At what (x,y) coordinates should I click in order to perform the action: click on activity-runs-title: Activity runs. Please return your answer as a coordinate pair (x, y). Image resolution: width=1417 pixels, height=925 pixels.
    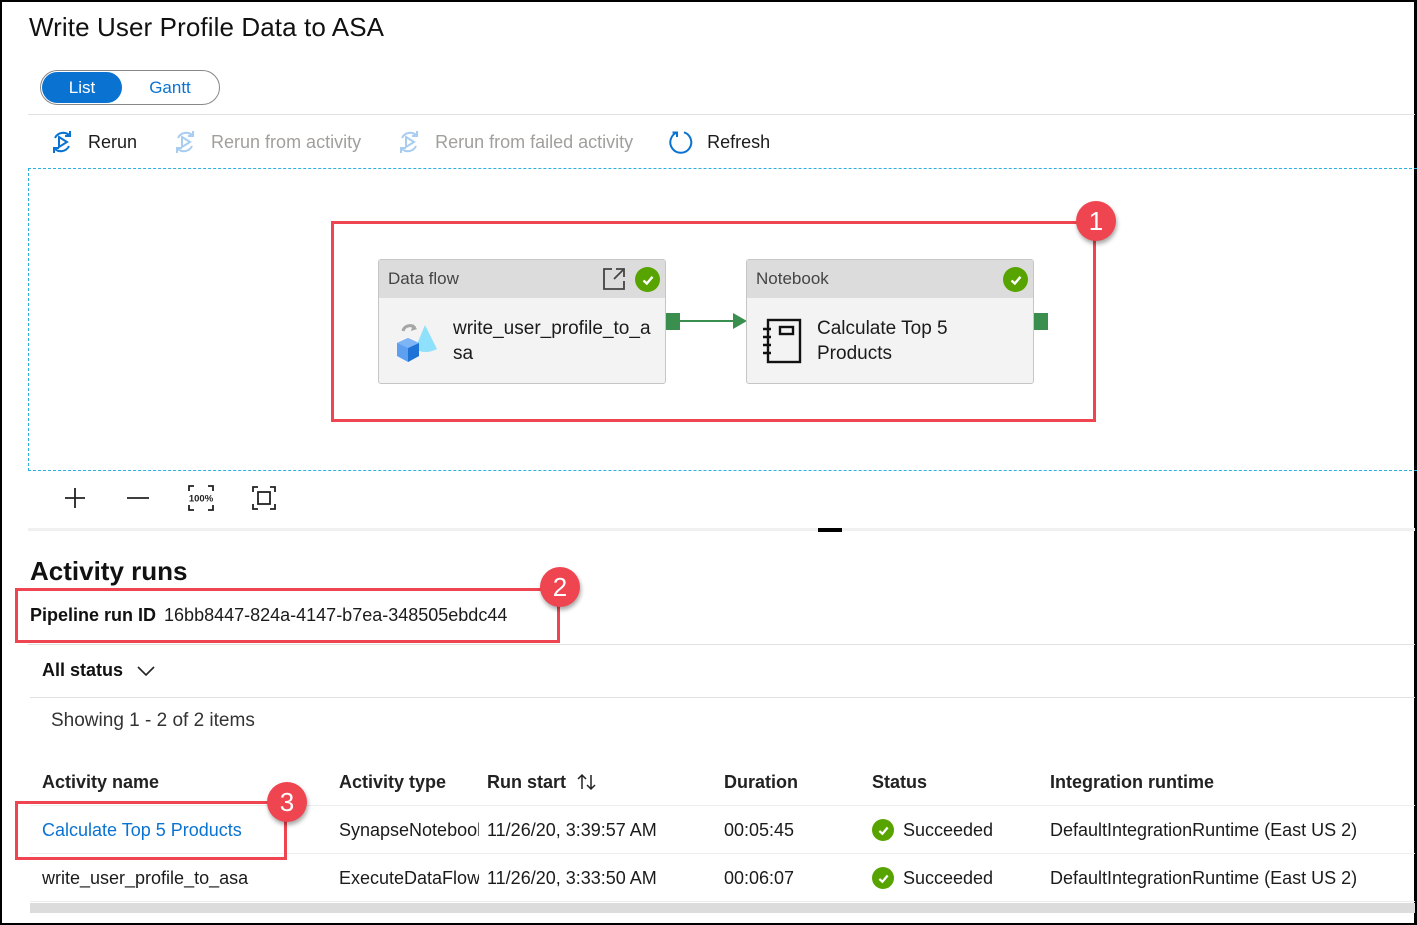
    Looking at the image, I should click on (109, 571).